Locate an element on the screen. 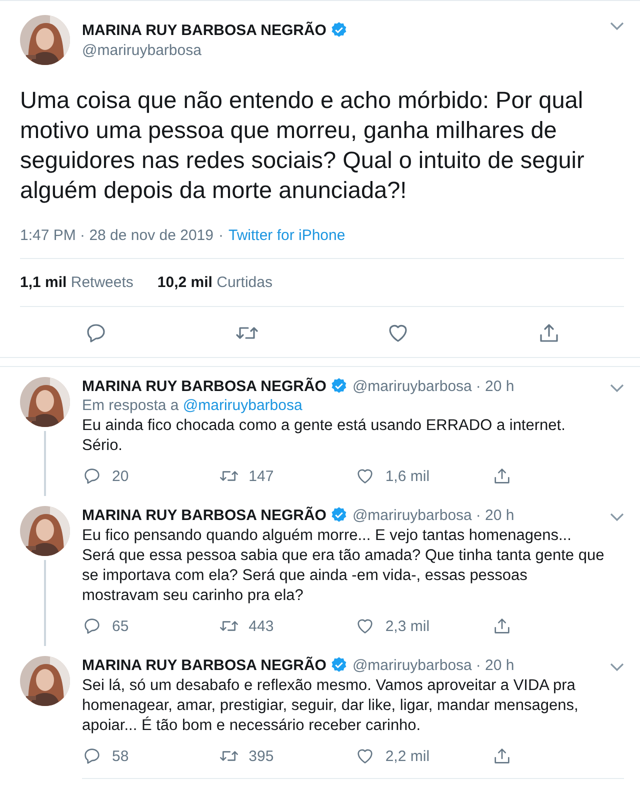 The width and height of the screenshot is (640, 795). tweet-timestamp: 1:47 PM · 28 de nov de 2019 is located at coordinates (117, 235).